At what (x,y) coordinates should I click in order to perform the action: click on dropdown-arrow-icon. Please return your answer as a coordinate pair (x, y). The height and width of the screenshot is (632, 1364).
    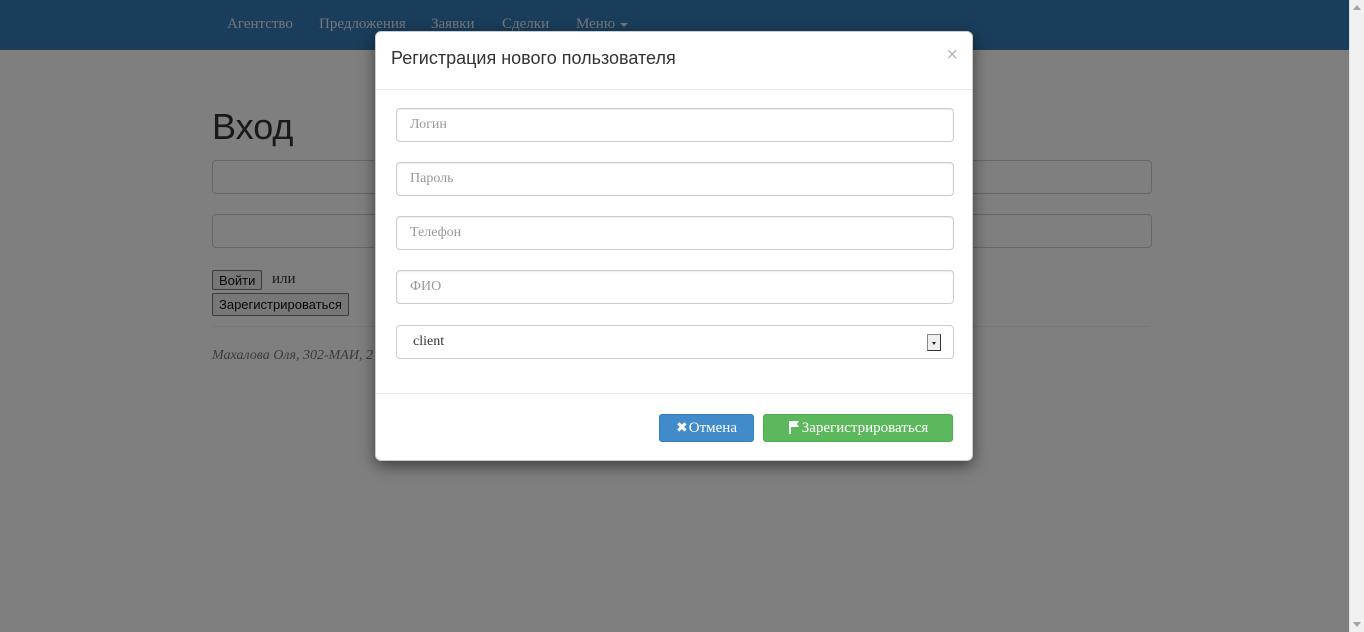
    Looking at the image, I should click on (934, 342).